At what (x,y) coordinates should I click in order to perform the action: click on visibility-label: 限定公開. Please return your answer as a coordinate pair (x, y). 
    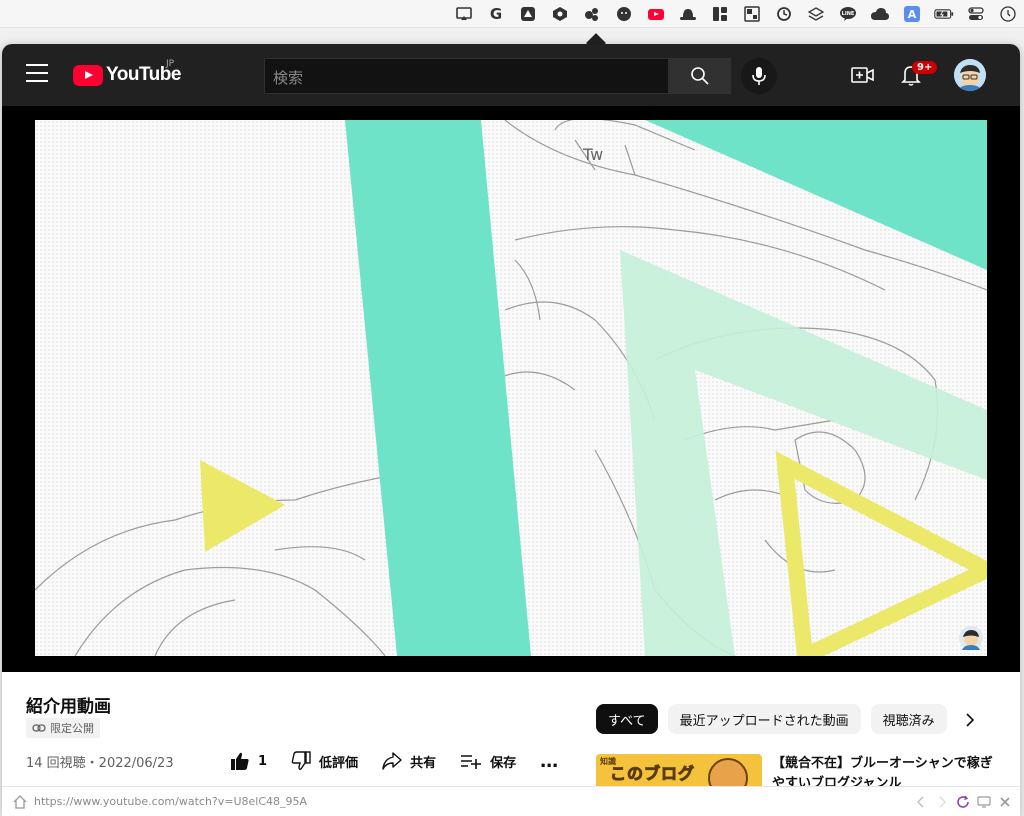
    Looking at the image, I should click on (72, 728).